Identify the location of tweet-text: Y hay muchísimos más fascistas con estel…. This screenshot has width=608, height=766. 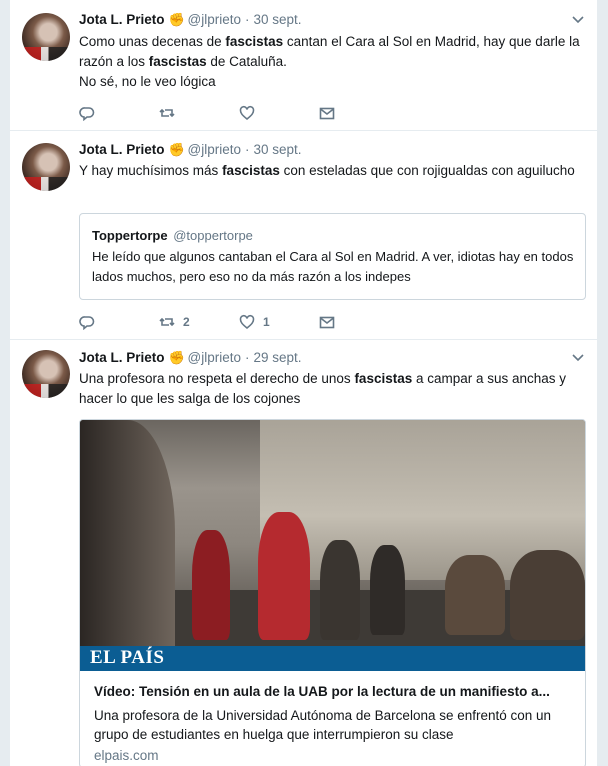
(334, 171).